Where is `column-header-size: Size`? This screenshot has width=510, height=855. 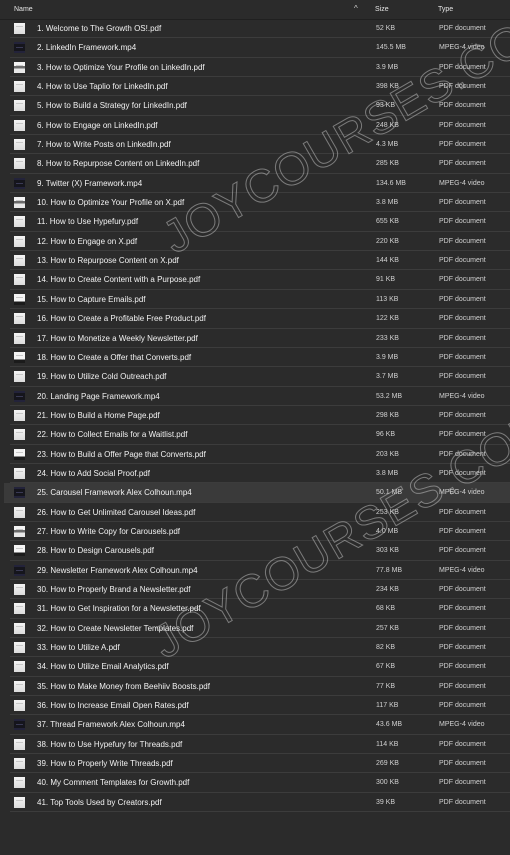
column-header-size: Size is located at coordinates (382, 9).